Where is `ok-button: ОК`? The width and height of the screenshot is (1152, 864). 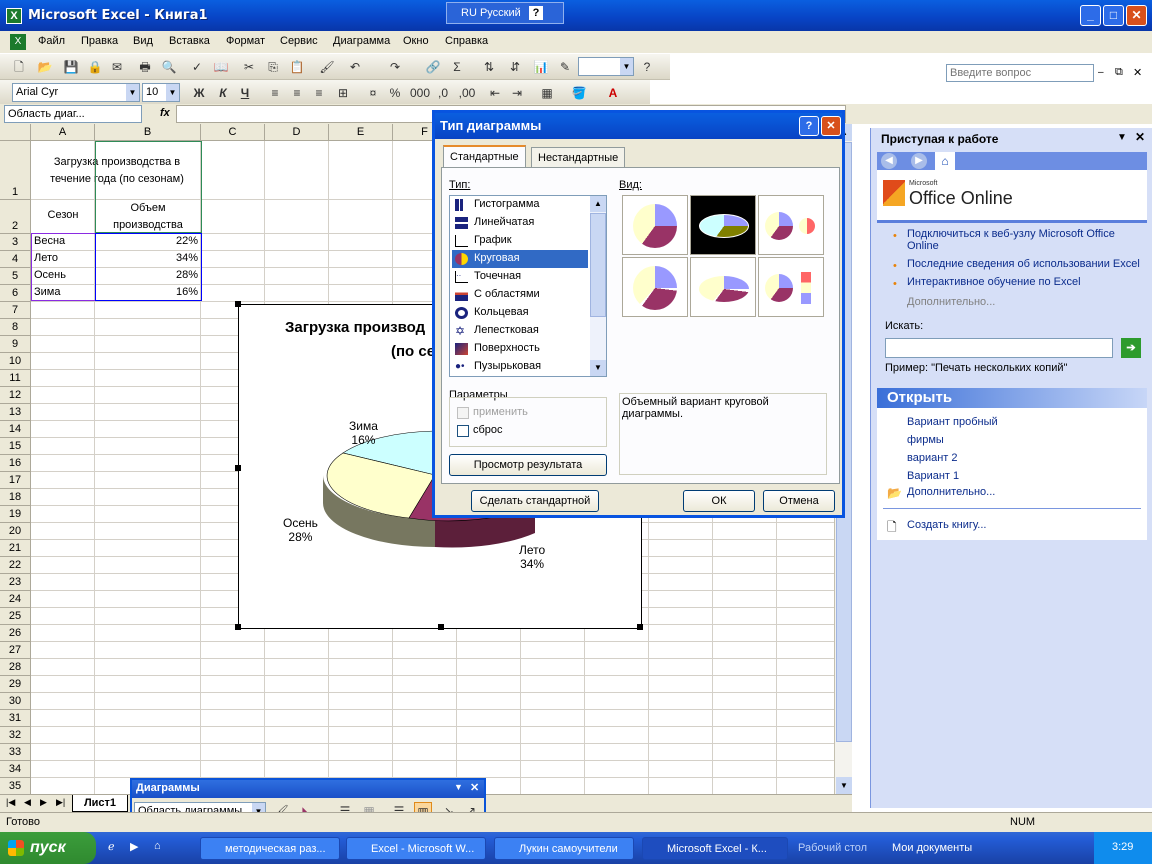
ok-button: ОК is located at coordinates (719, 501).